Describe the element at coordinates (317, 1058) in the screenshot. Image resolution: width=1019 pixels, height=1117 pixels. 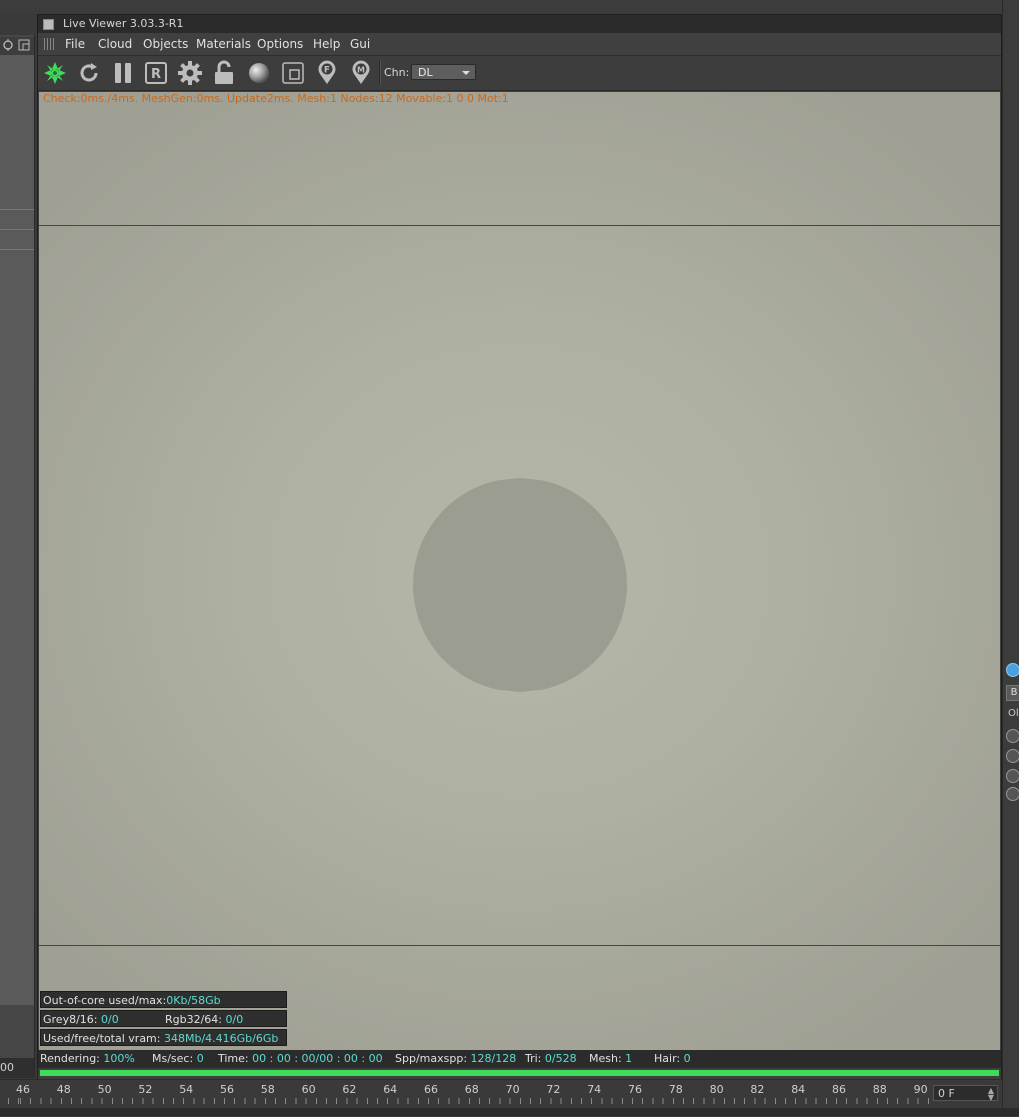
I see `time-value: 00 : 00 : 00/00 : 00 : 00` at that location.